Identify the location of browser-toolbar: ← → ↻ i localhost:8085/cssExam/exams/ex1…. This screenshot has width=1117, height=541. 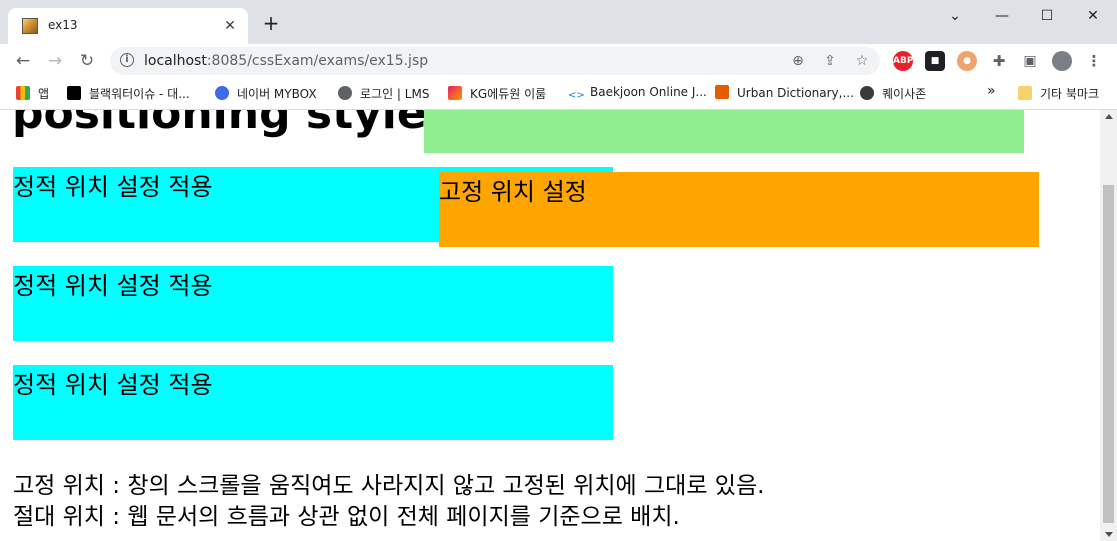
(558, 61).